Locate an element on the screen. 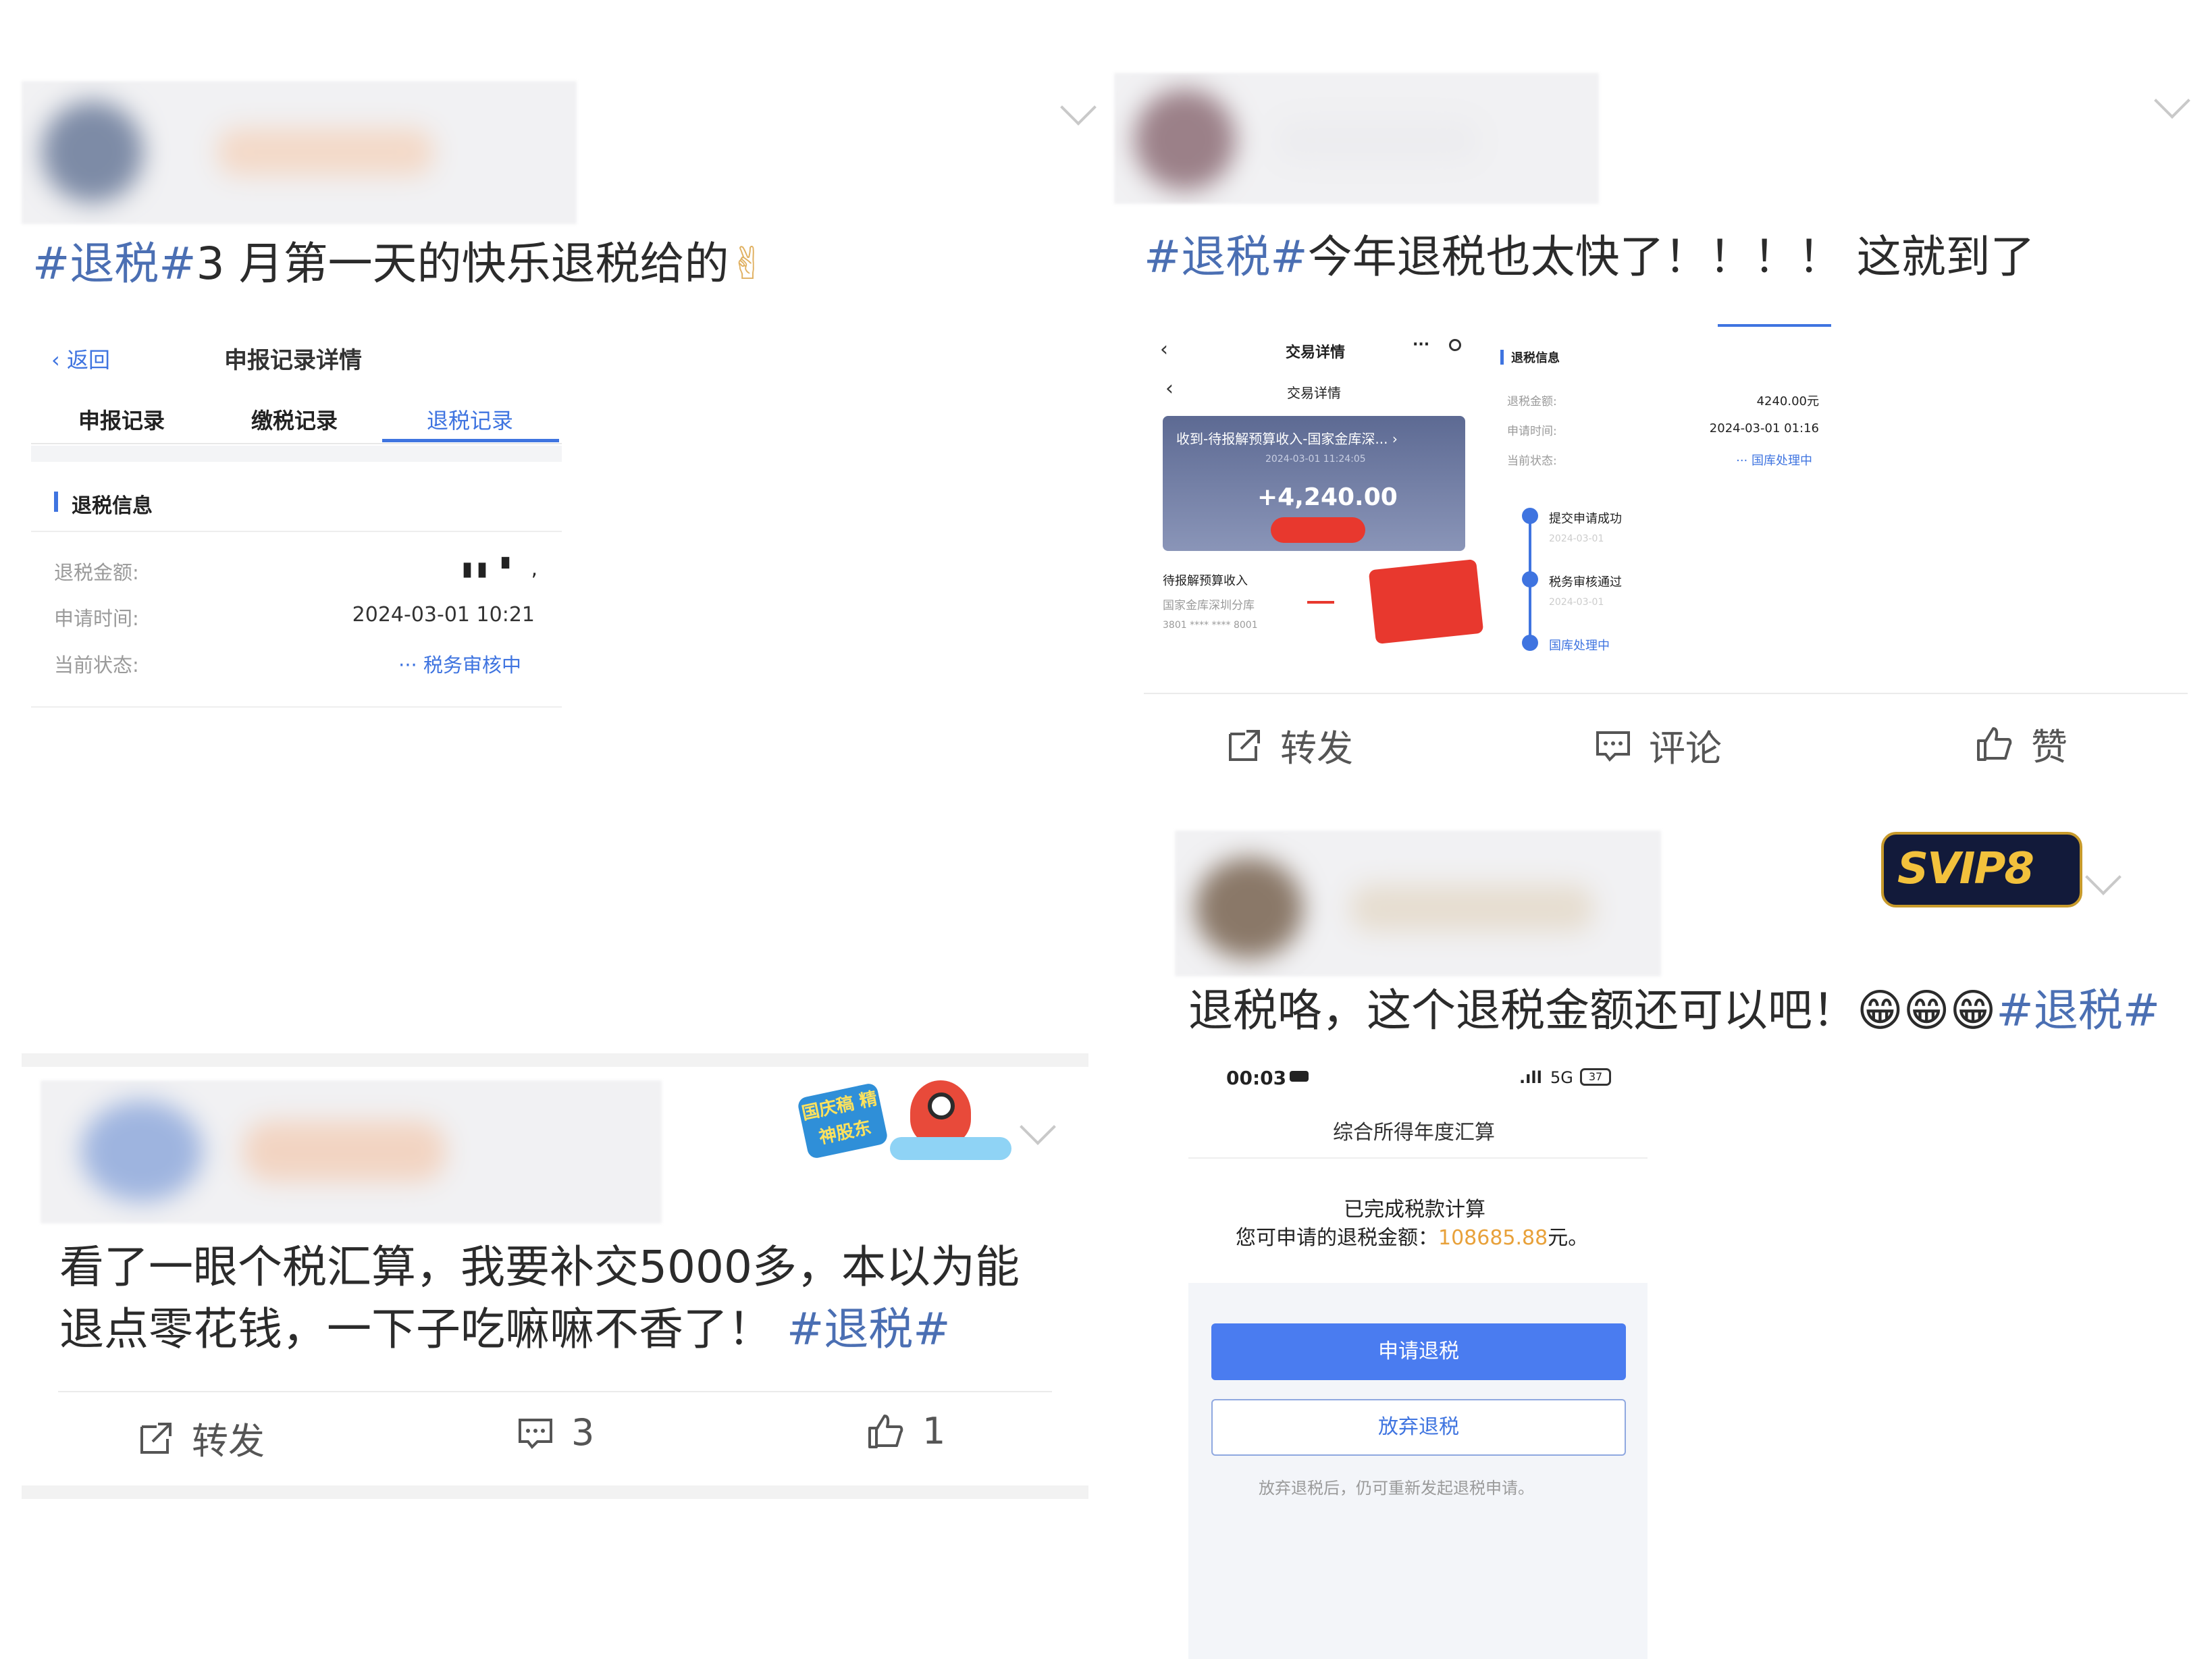 The image size is (2212, 1659). network-label: 5G is located at coordinates (1561, 1077).